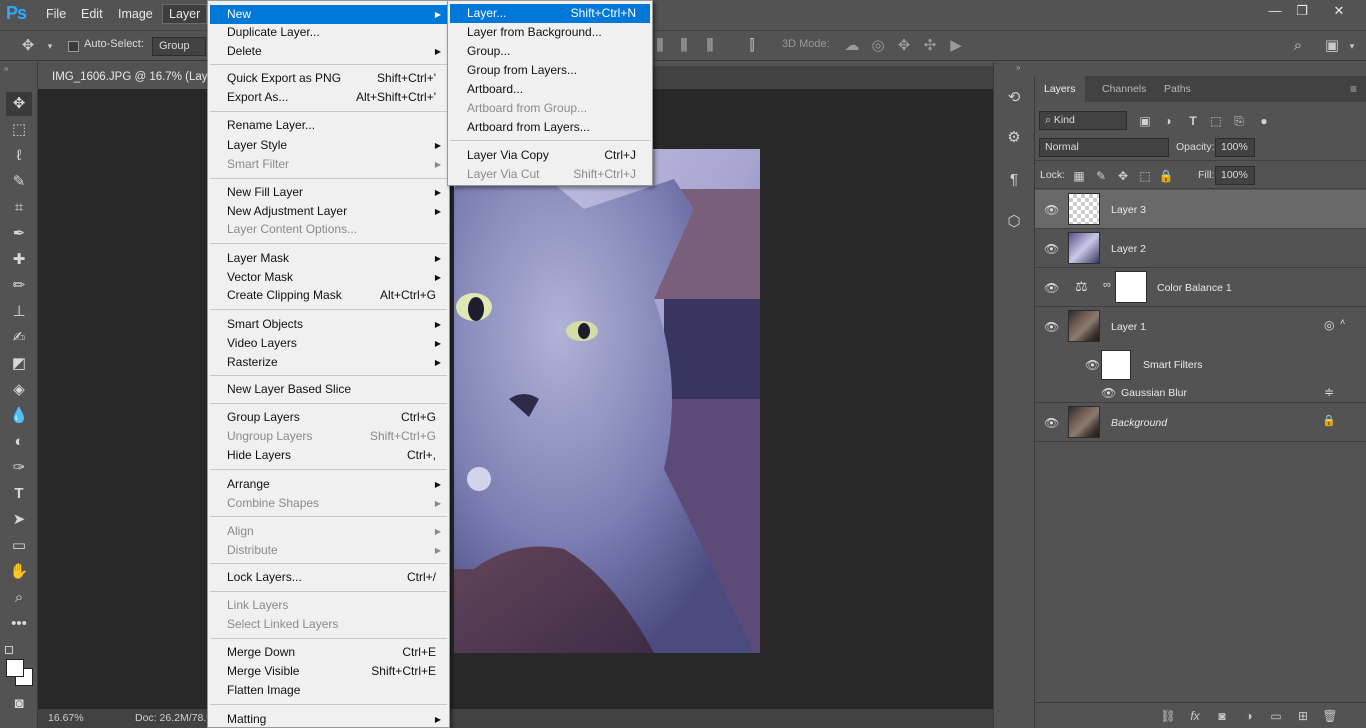 This screenshot has height=728, width=1366. Describe the element at coordinates (710, 46) in the screenshot. I see `distribute-center-icon: ⫼` at that location.